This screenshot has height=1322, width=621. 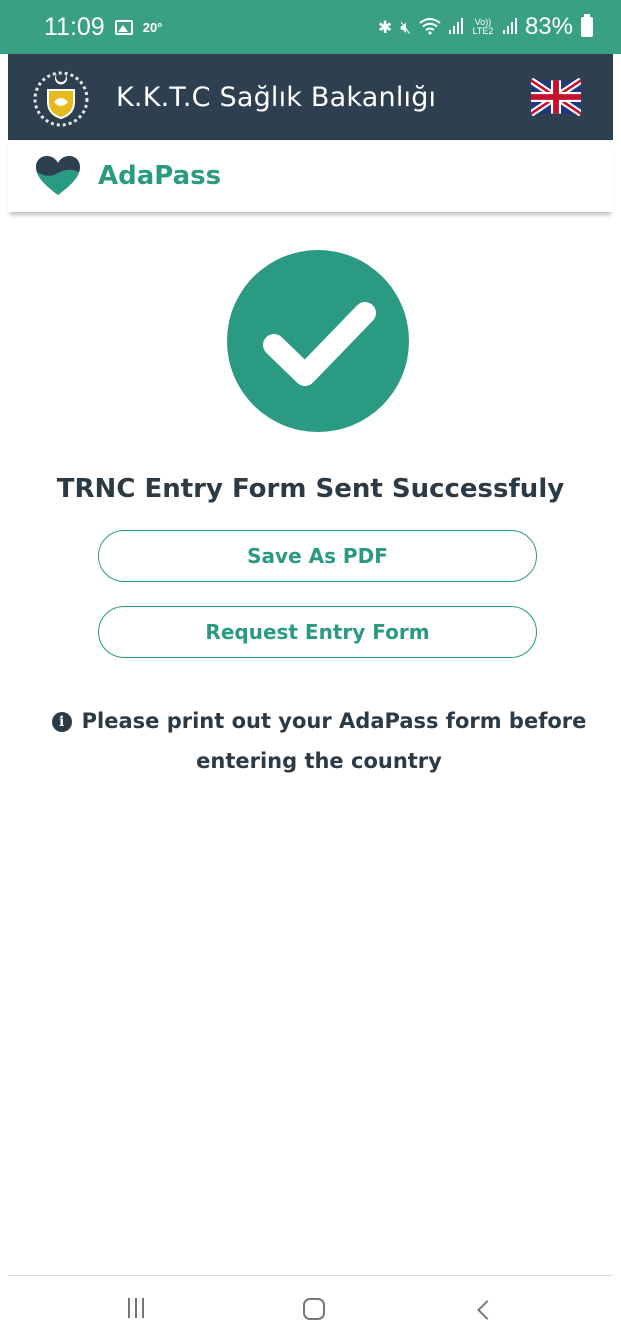 I want to click on lte-label: Vo)) LTE2, so click(x=483, y=26).